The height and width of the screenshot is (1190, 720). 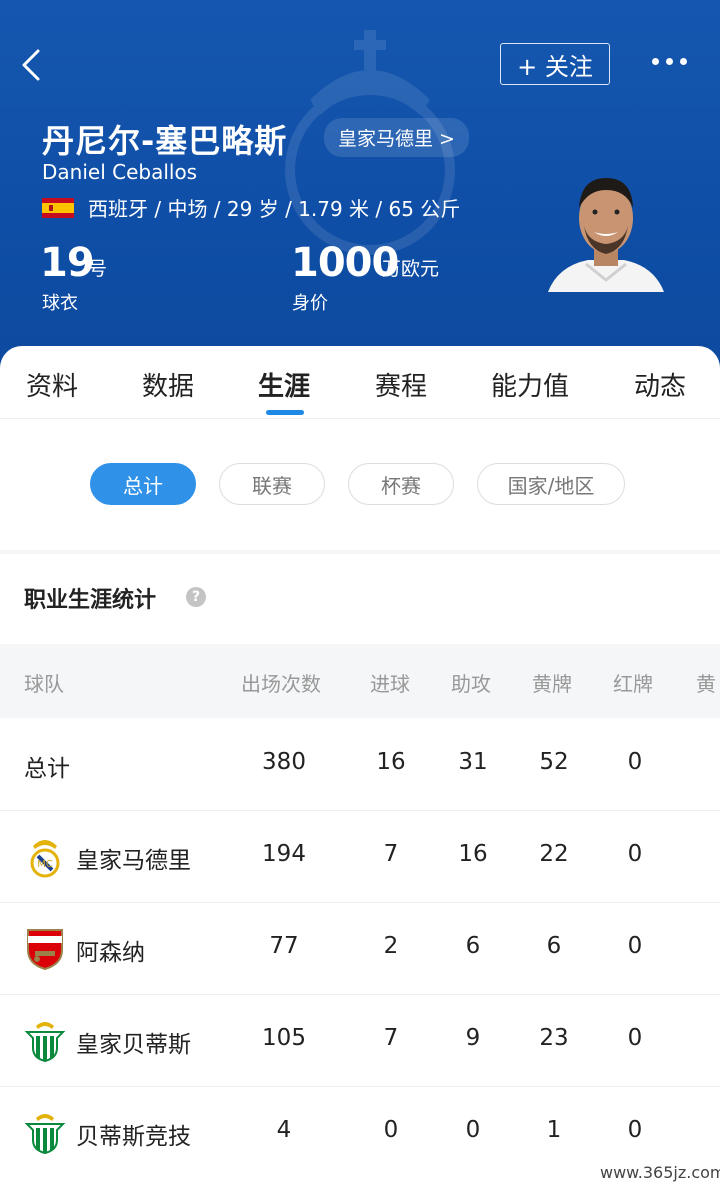 What do you see at coordinates (284, 384) in the screenshot?
I see `tab-career: 生涯` at bounding box center [284, 384].